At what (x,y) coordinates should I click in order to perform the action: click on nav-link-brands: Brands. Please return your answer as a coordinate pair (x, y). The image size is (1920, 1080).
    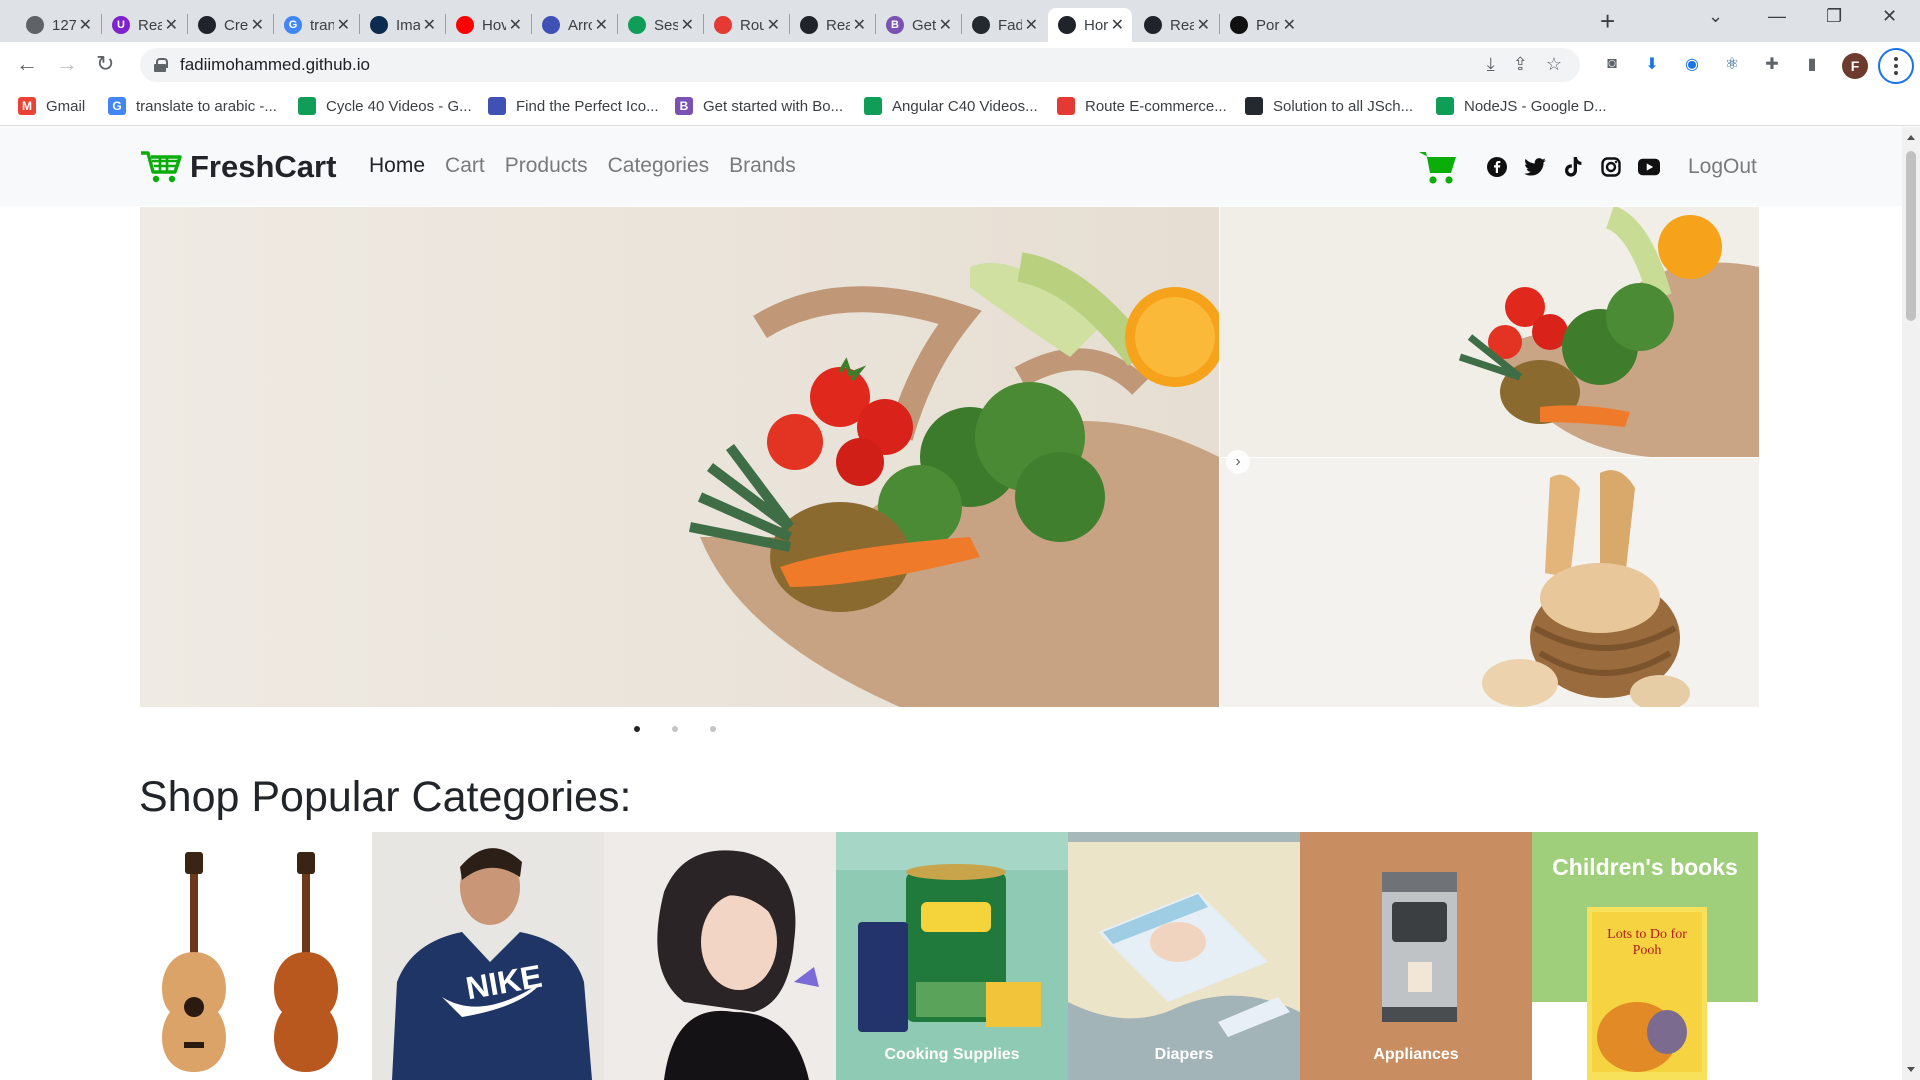
    Looking at the image, I should click on (762, 166).